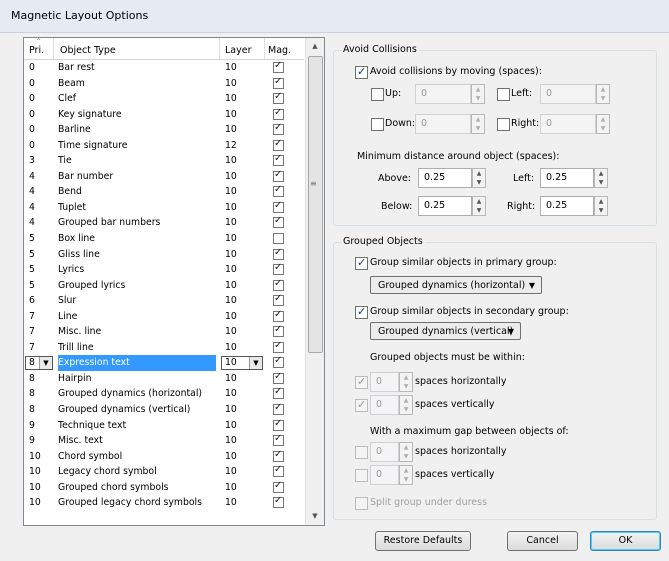  I want to click on left-value: 0, so click(568, 94).